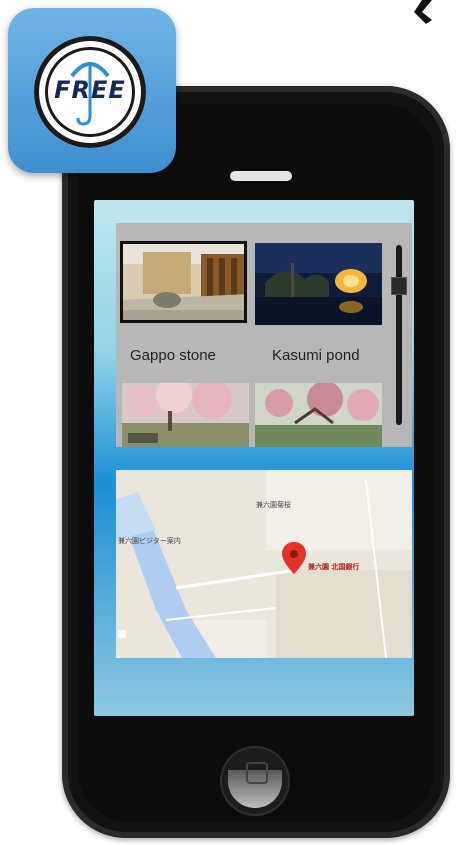 This screenshot has width=460, height=845. I want to click on gallery-thumb-gappo-stone, so click(183, 282).